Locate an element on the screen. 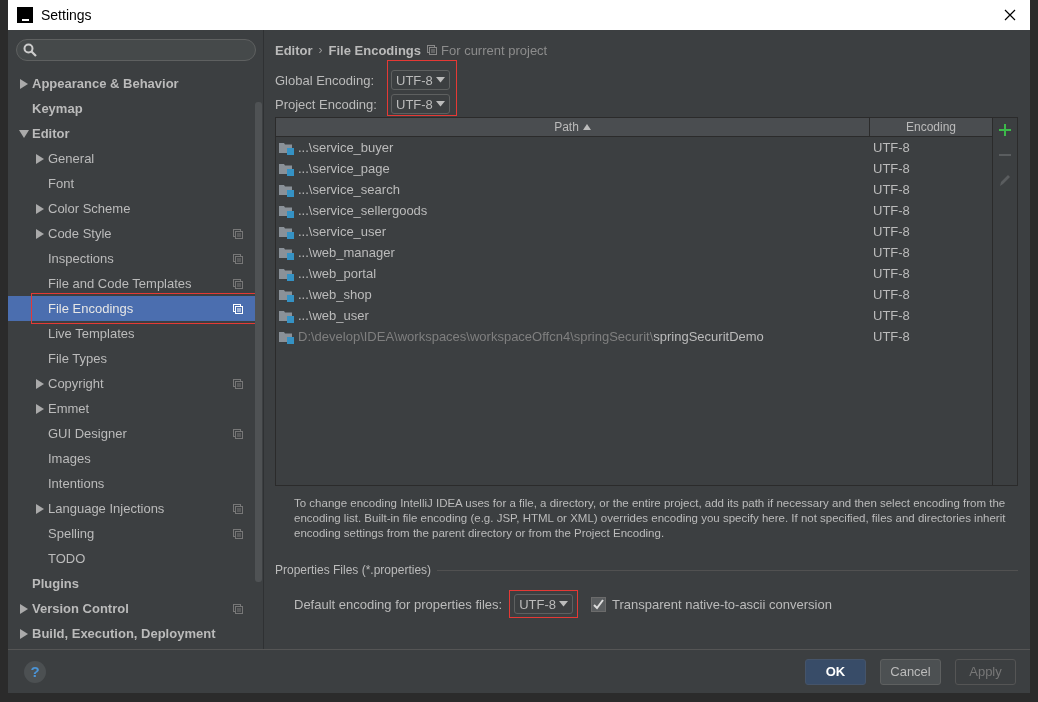  tree-item: Images is located at coordinates (131, 458).